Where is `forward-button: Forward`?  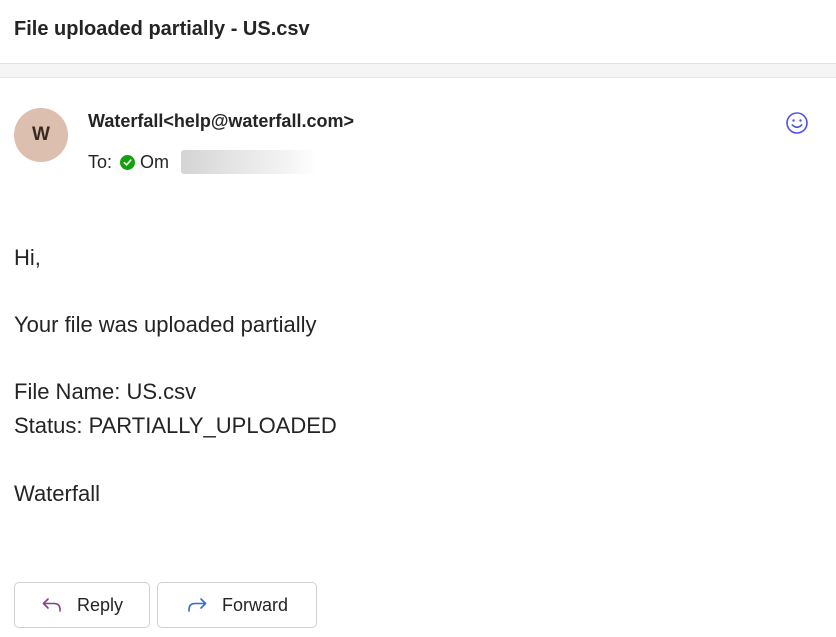
forward-button: Forward is located at coordinates (237, 605).